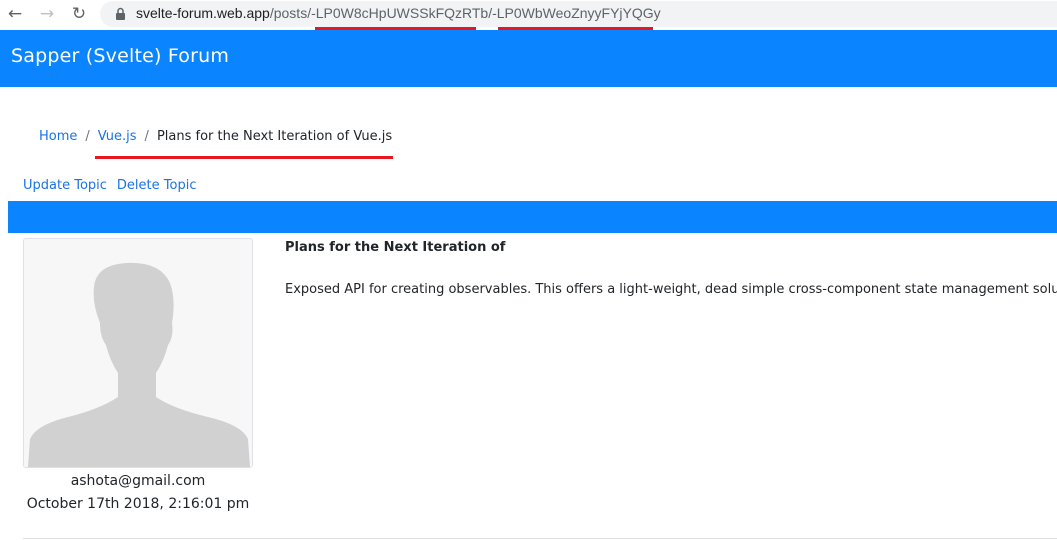  What do you see at coordinates (47, 14) in the screenshot?
I see `forward-arrow-icon: →` at bounding box center [47, 14].